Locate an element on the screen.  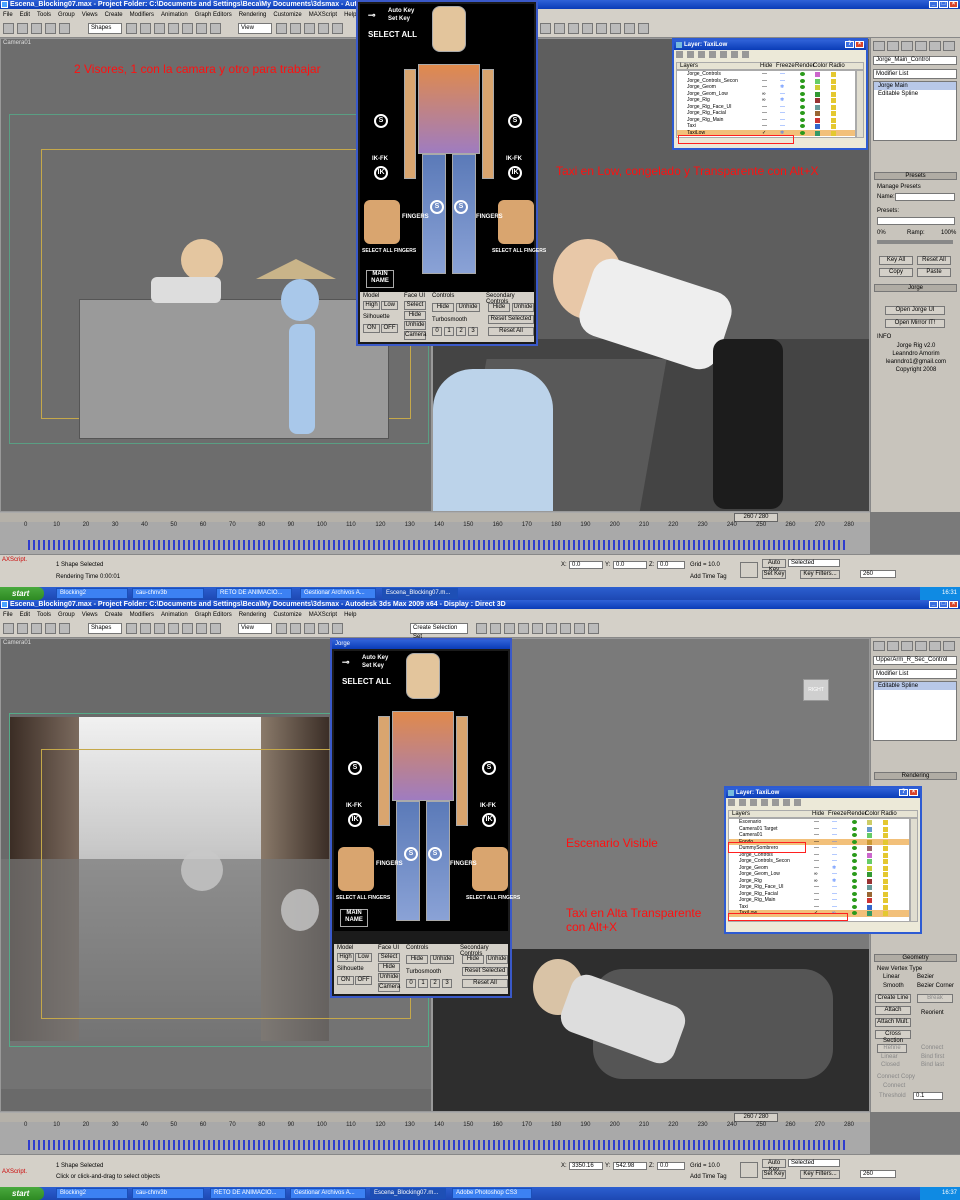
menu-create: Create is located at coordinates (114, 615).